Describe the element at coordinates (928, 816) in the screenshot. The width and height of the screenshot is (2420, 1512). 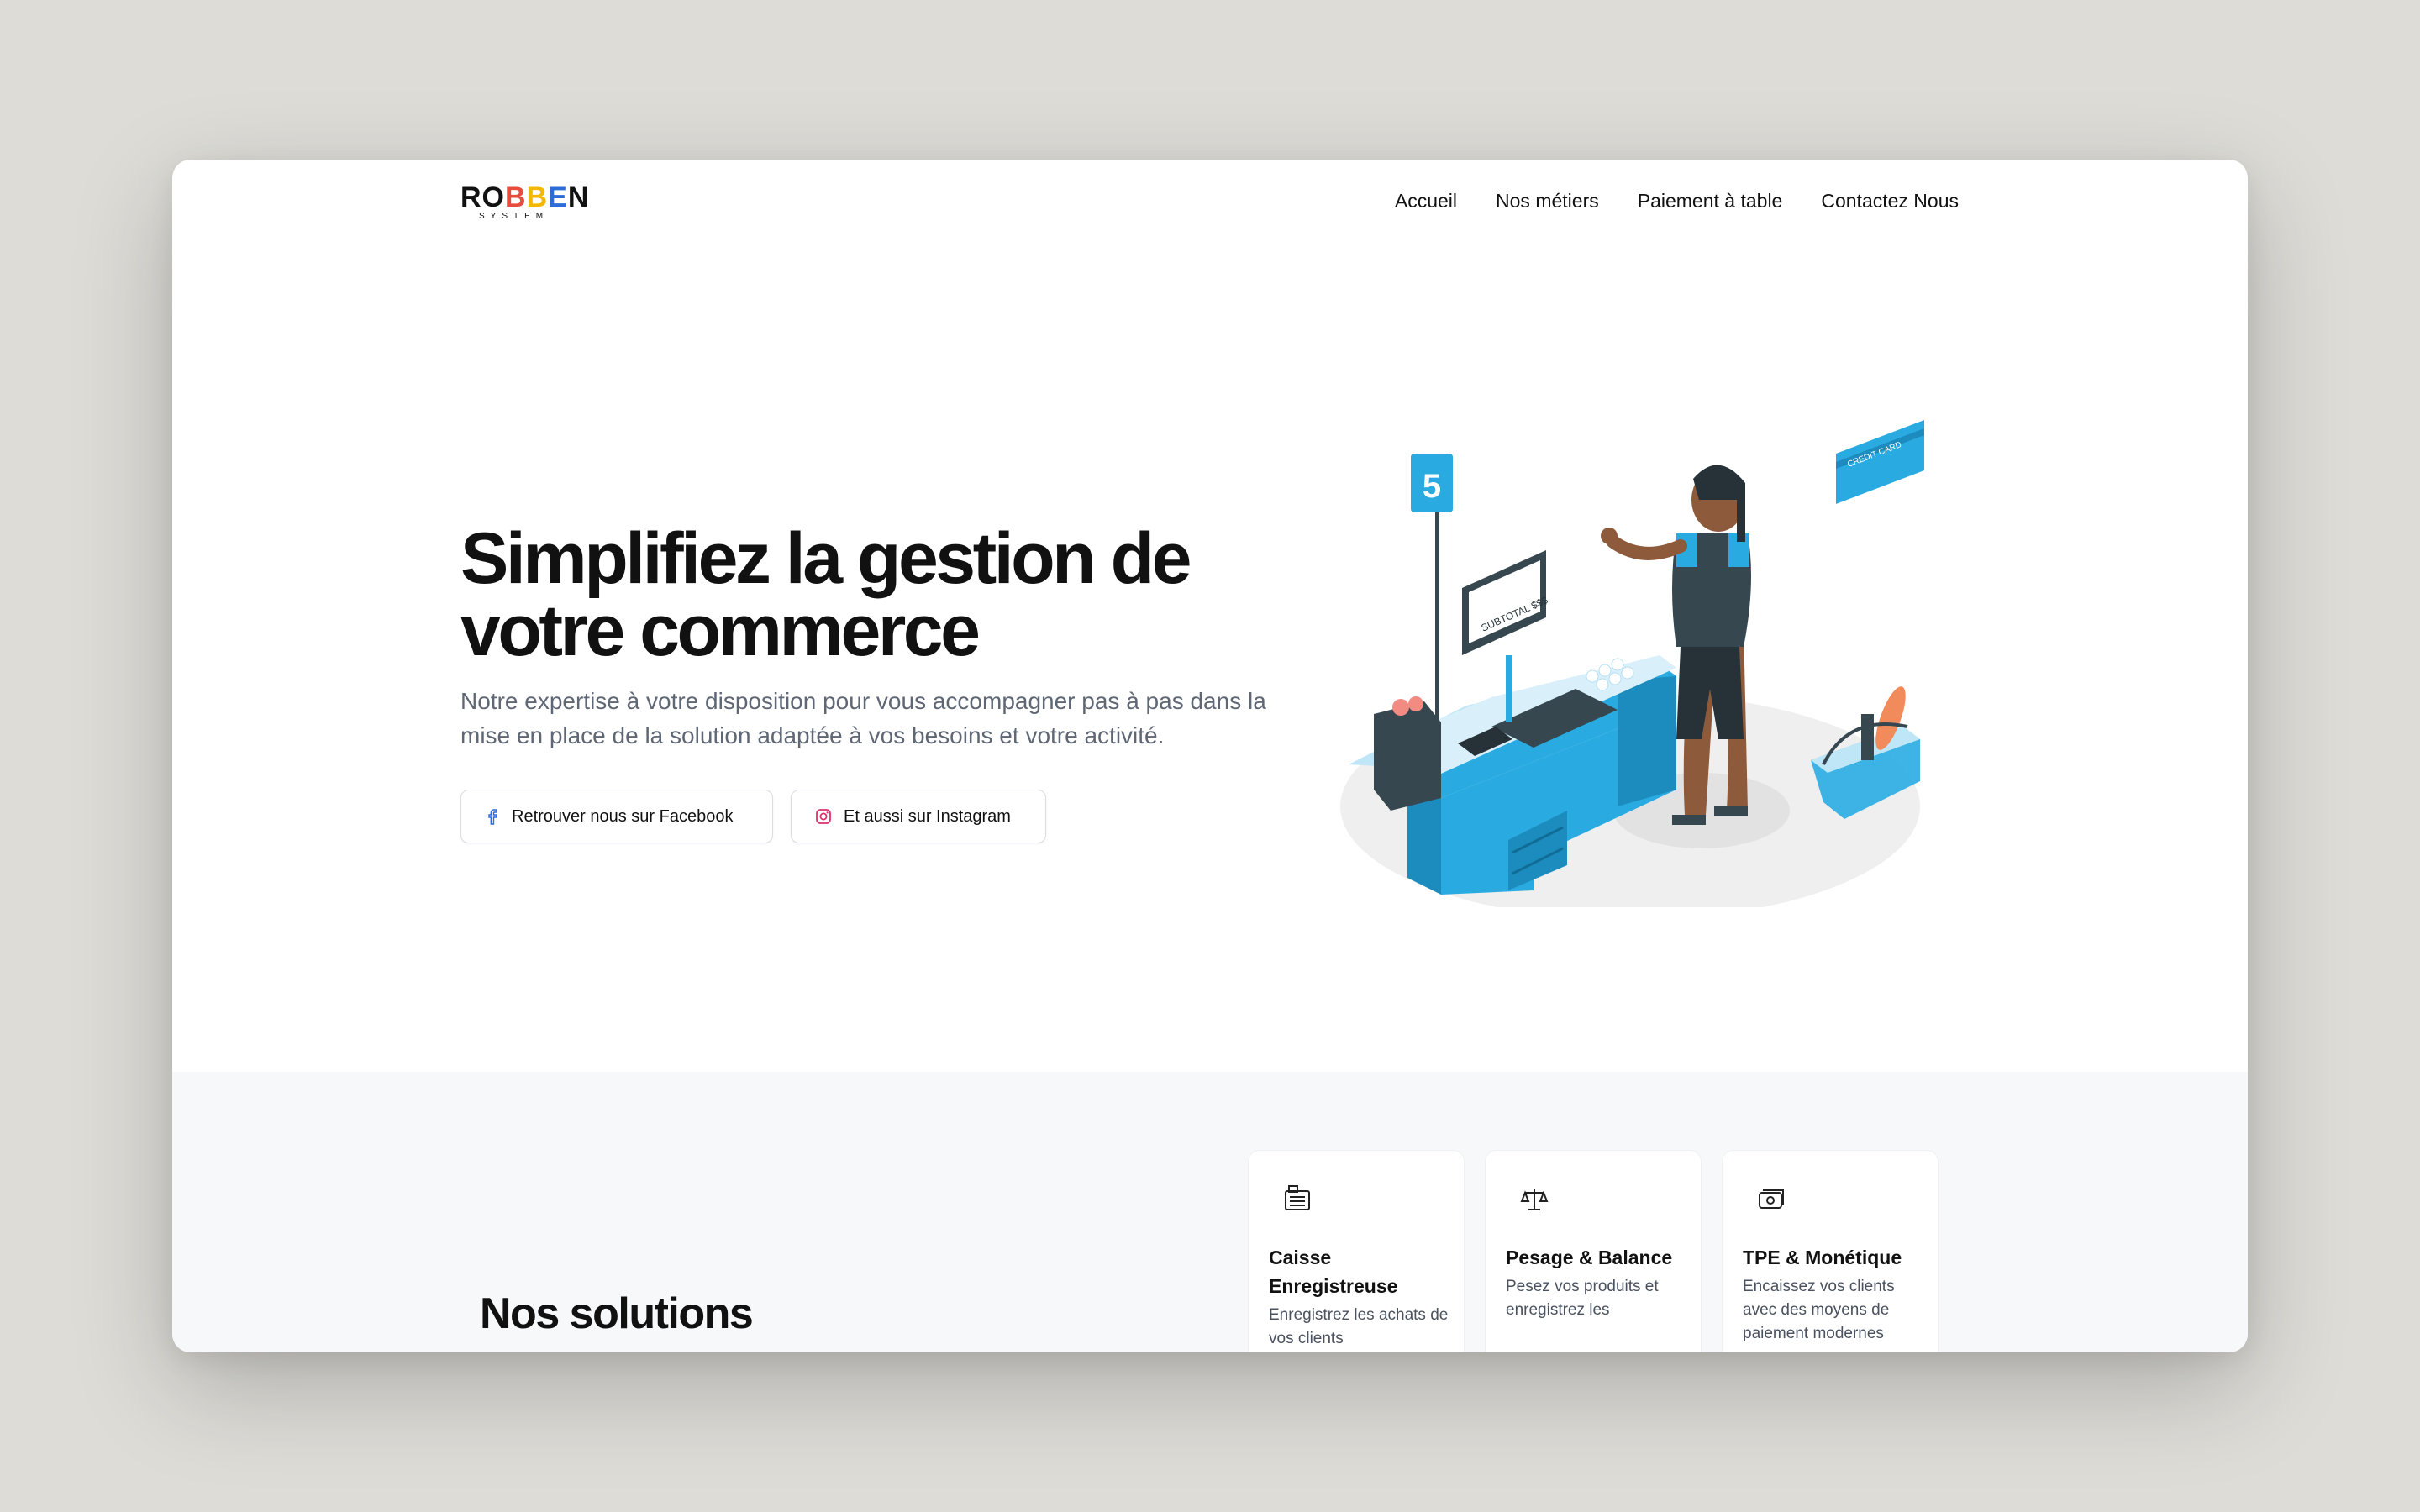
I see `instagram-button-label: Et aussi sur Instagram` at that location.